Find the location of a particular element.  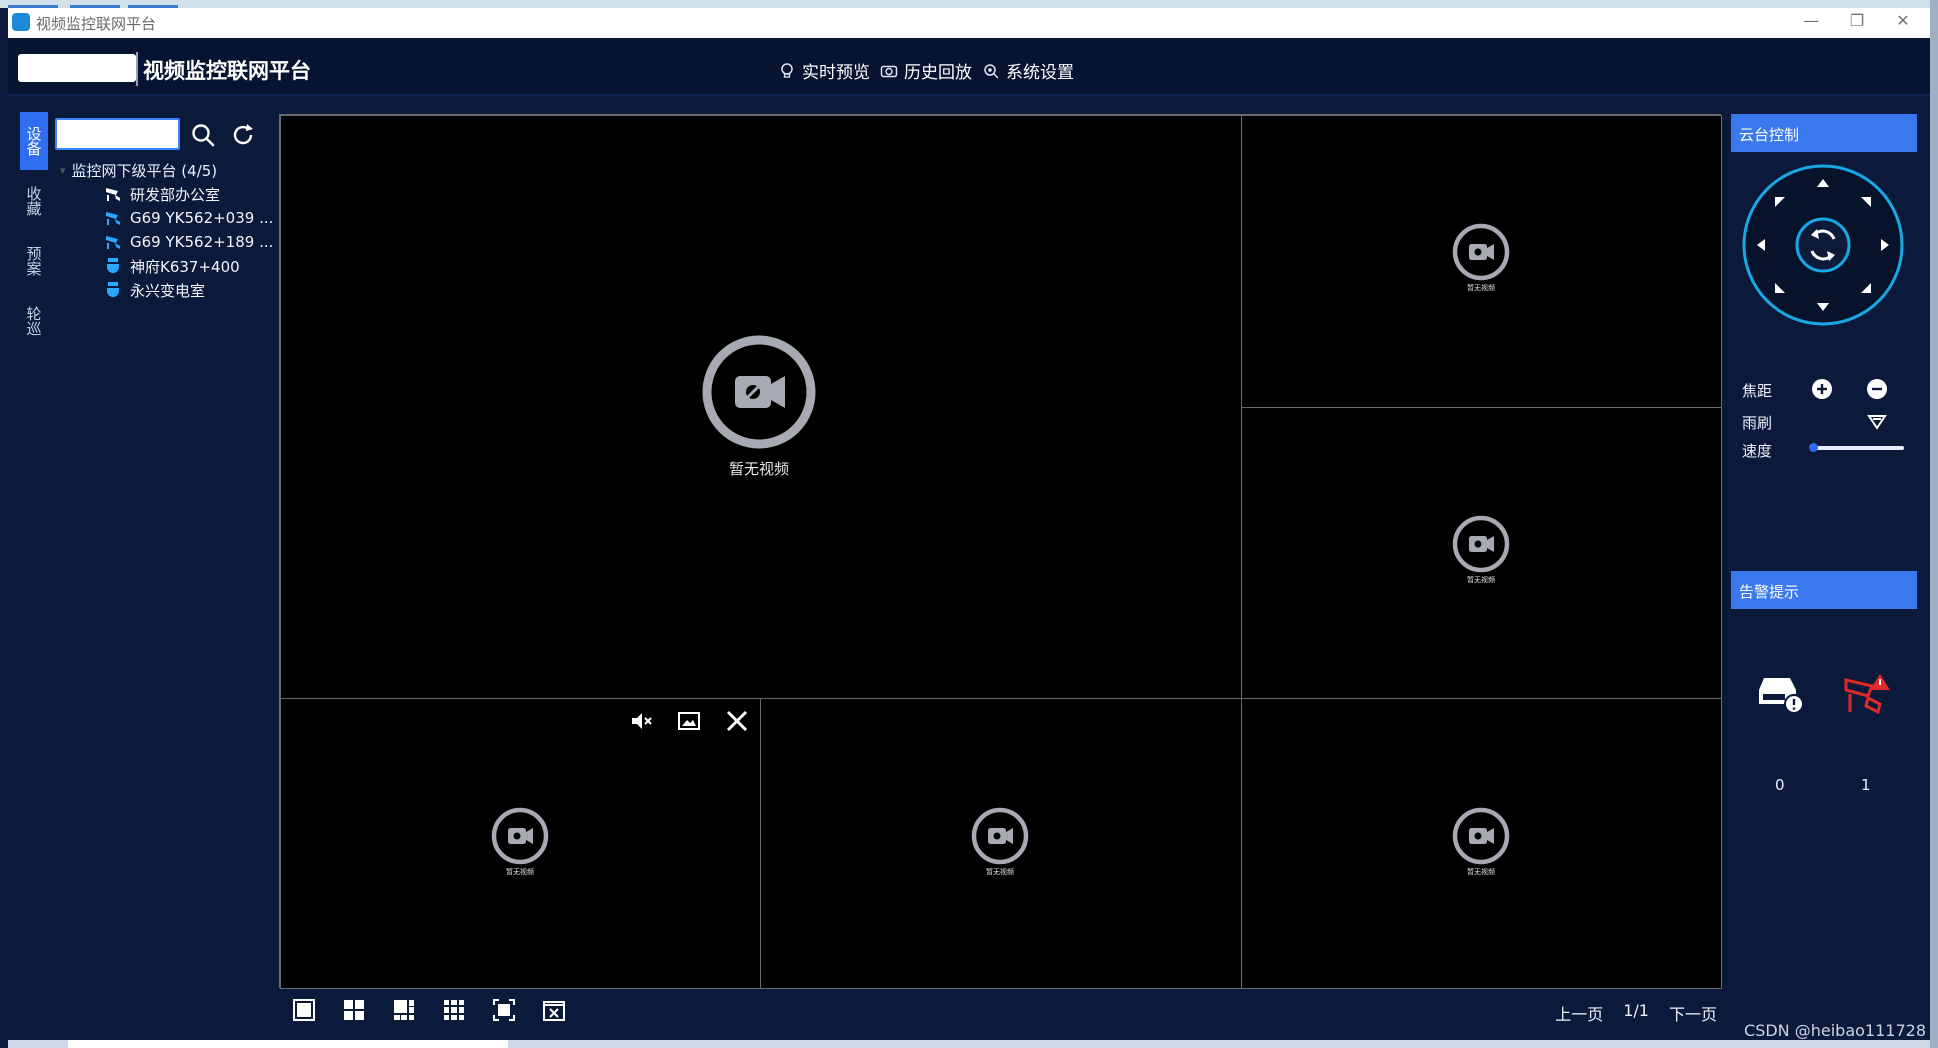

zoom-in-icon is located at coordinates (1822, 389).